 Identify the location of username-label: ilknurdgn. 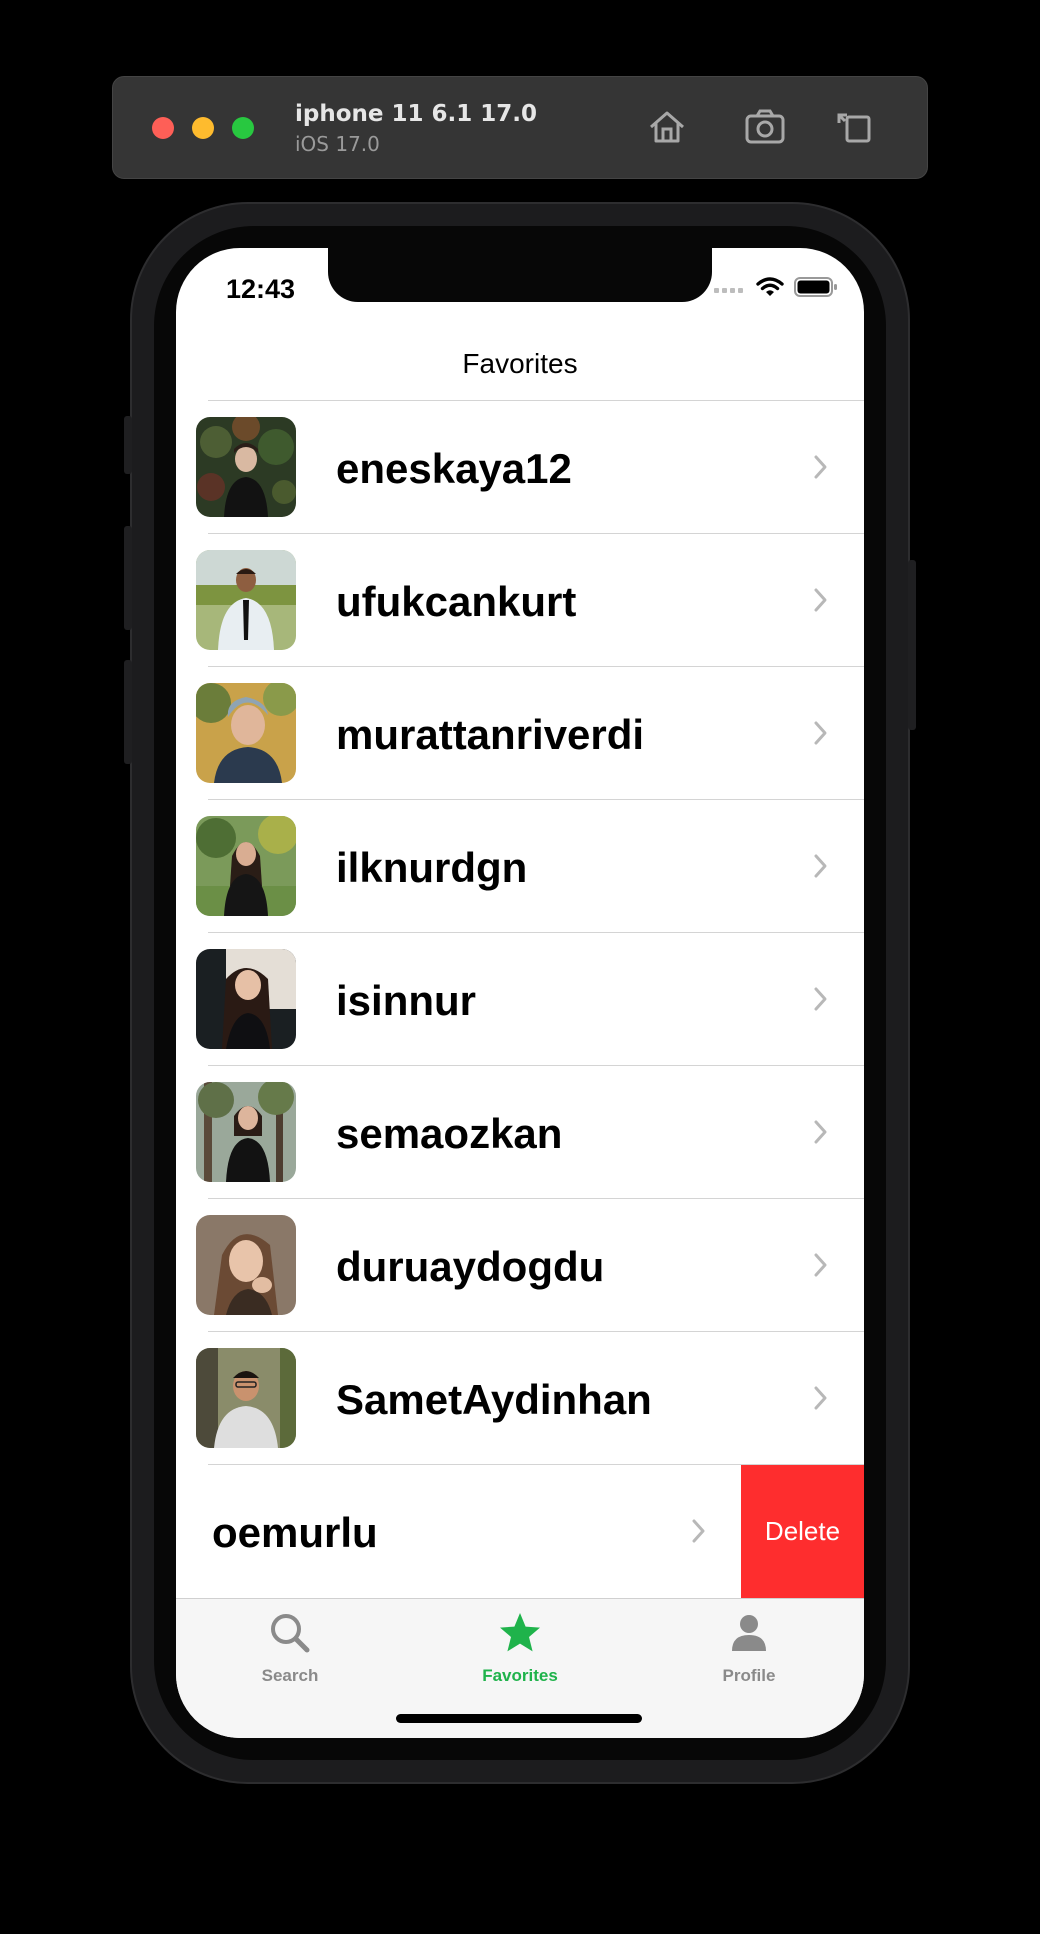
(432, 867).